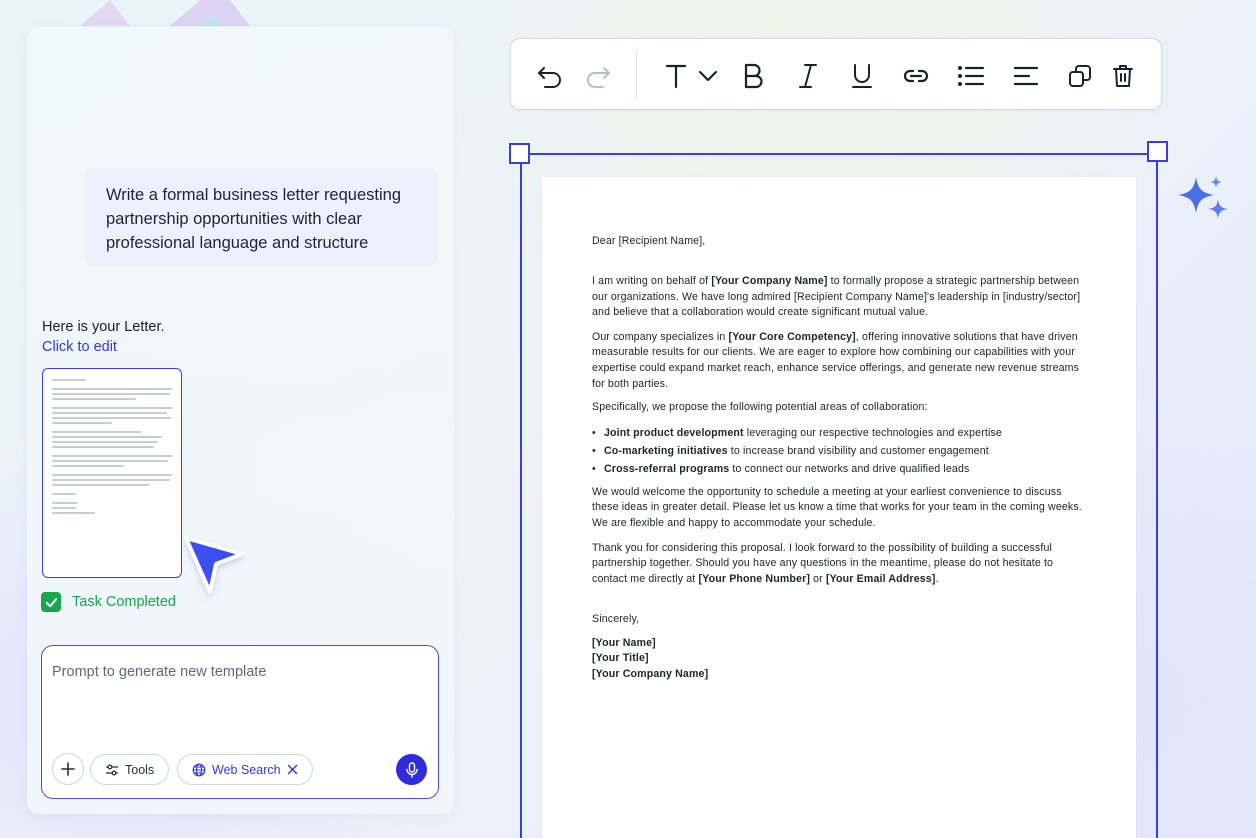 Image resolution: width=1256 pixels, height=838 pixels. I want to click on duplicate-button, so click(1080, 76).